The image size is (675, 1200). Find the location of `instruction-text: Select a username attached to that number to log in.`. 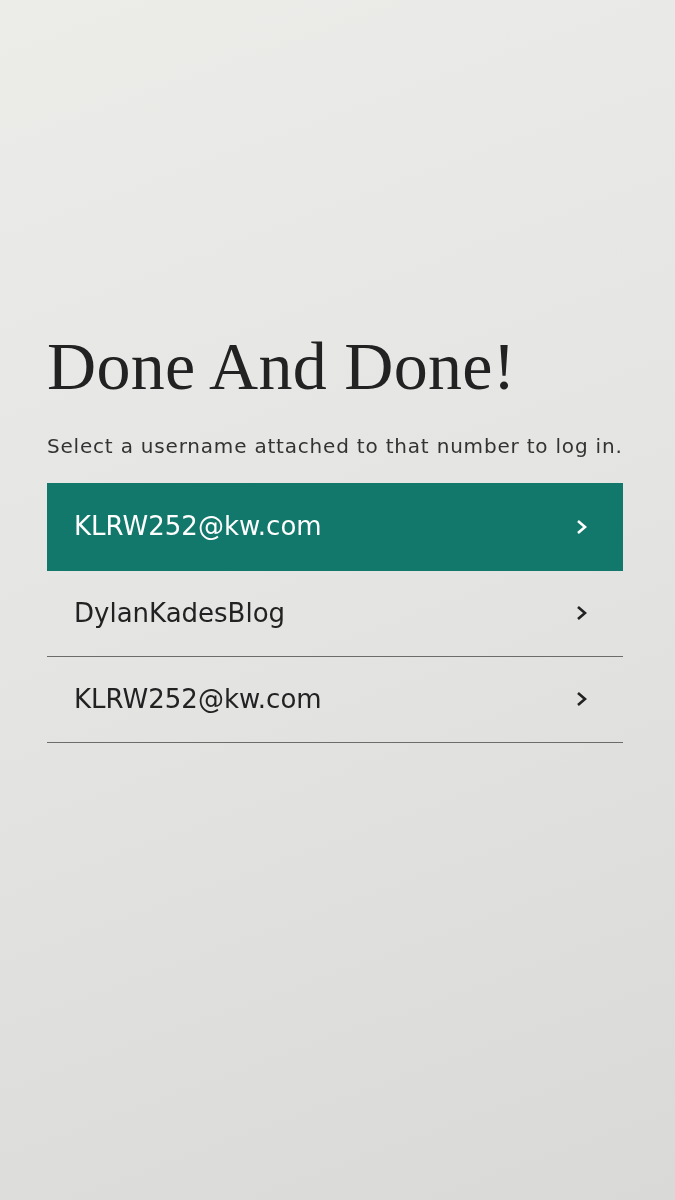

instruction-text: Select a username attached to that number to log in. is located at coordinates (335, 446).